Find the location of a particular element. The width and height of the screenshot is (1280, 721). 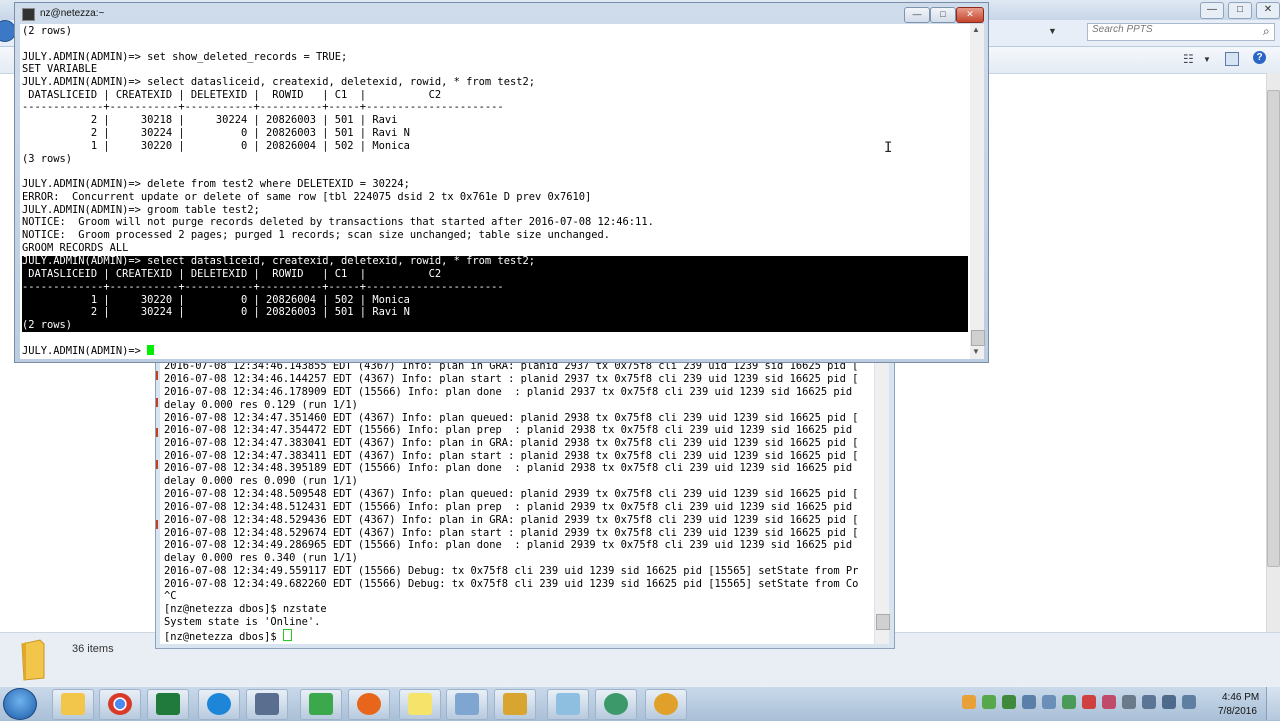

address-dropdown-icon: ▼ is located at coordinates (1052, 31).